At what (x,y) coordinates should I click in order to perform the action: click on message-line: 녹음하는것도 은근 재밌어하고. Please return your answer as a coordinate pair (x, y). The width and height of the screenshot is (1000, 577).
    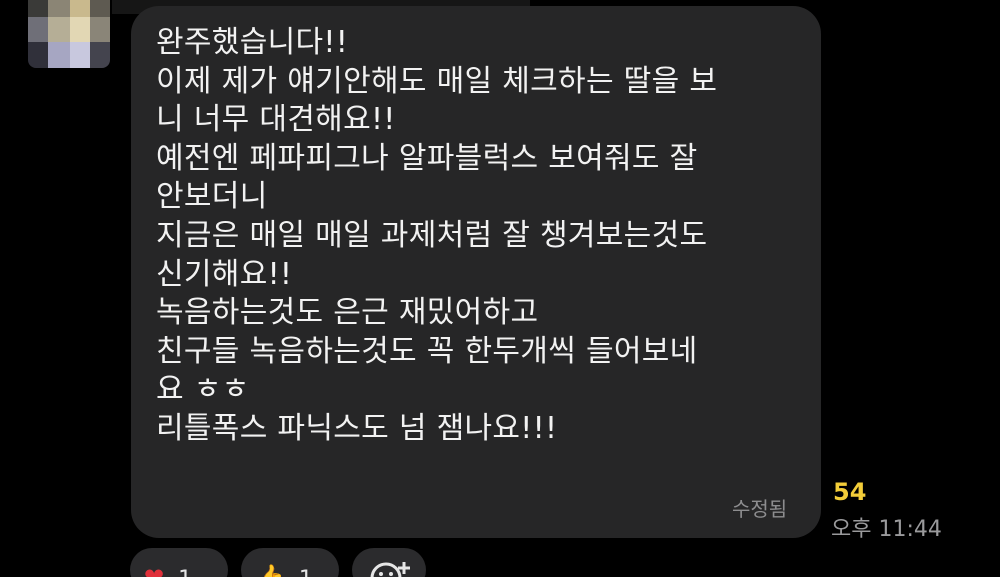
    Looking at the image, I should click on (347, 313).